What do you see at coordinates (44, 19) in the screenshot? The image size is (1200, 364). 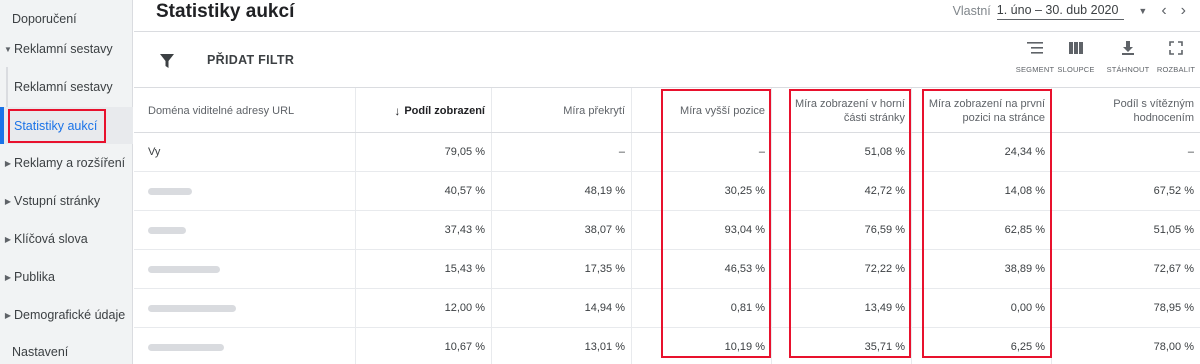 I see `sidebar-item-label: Doporučení` at bounding box center [44, 19].